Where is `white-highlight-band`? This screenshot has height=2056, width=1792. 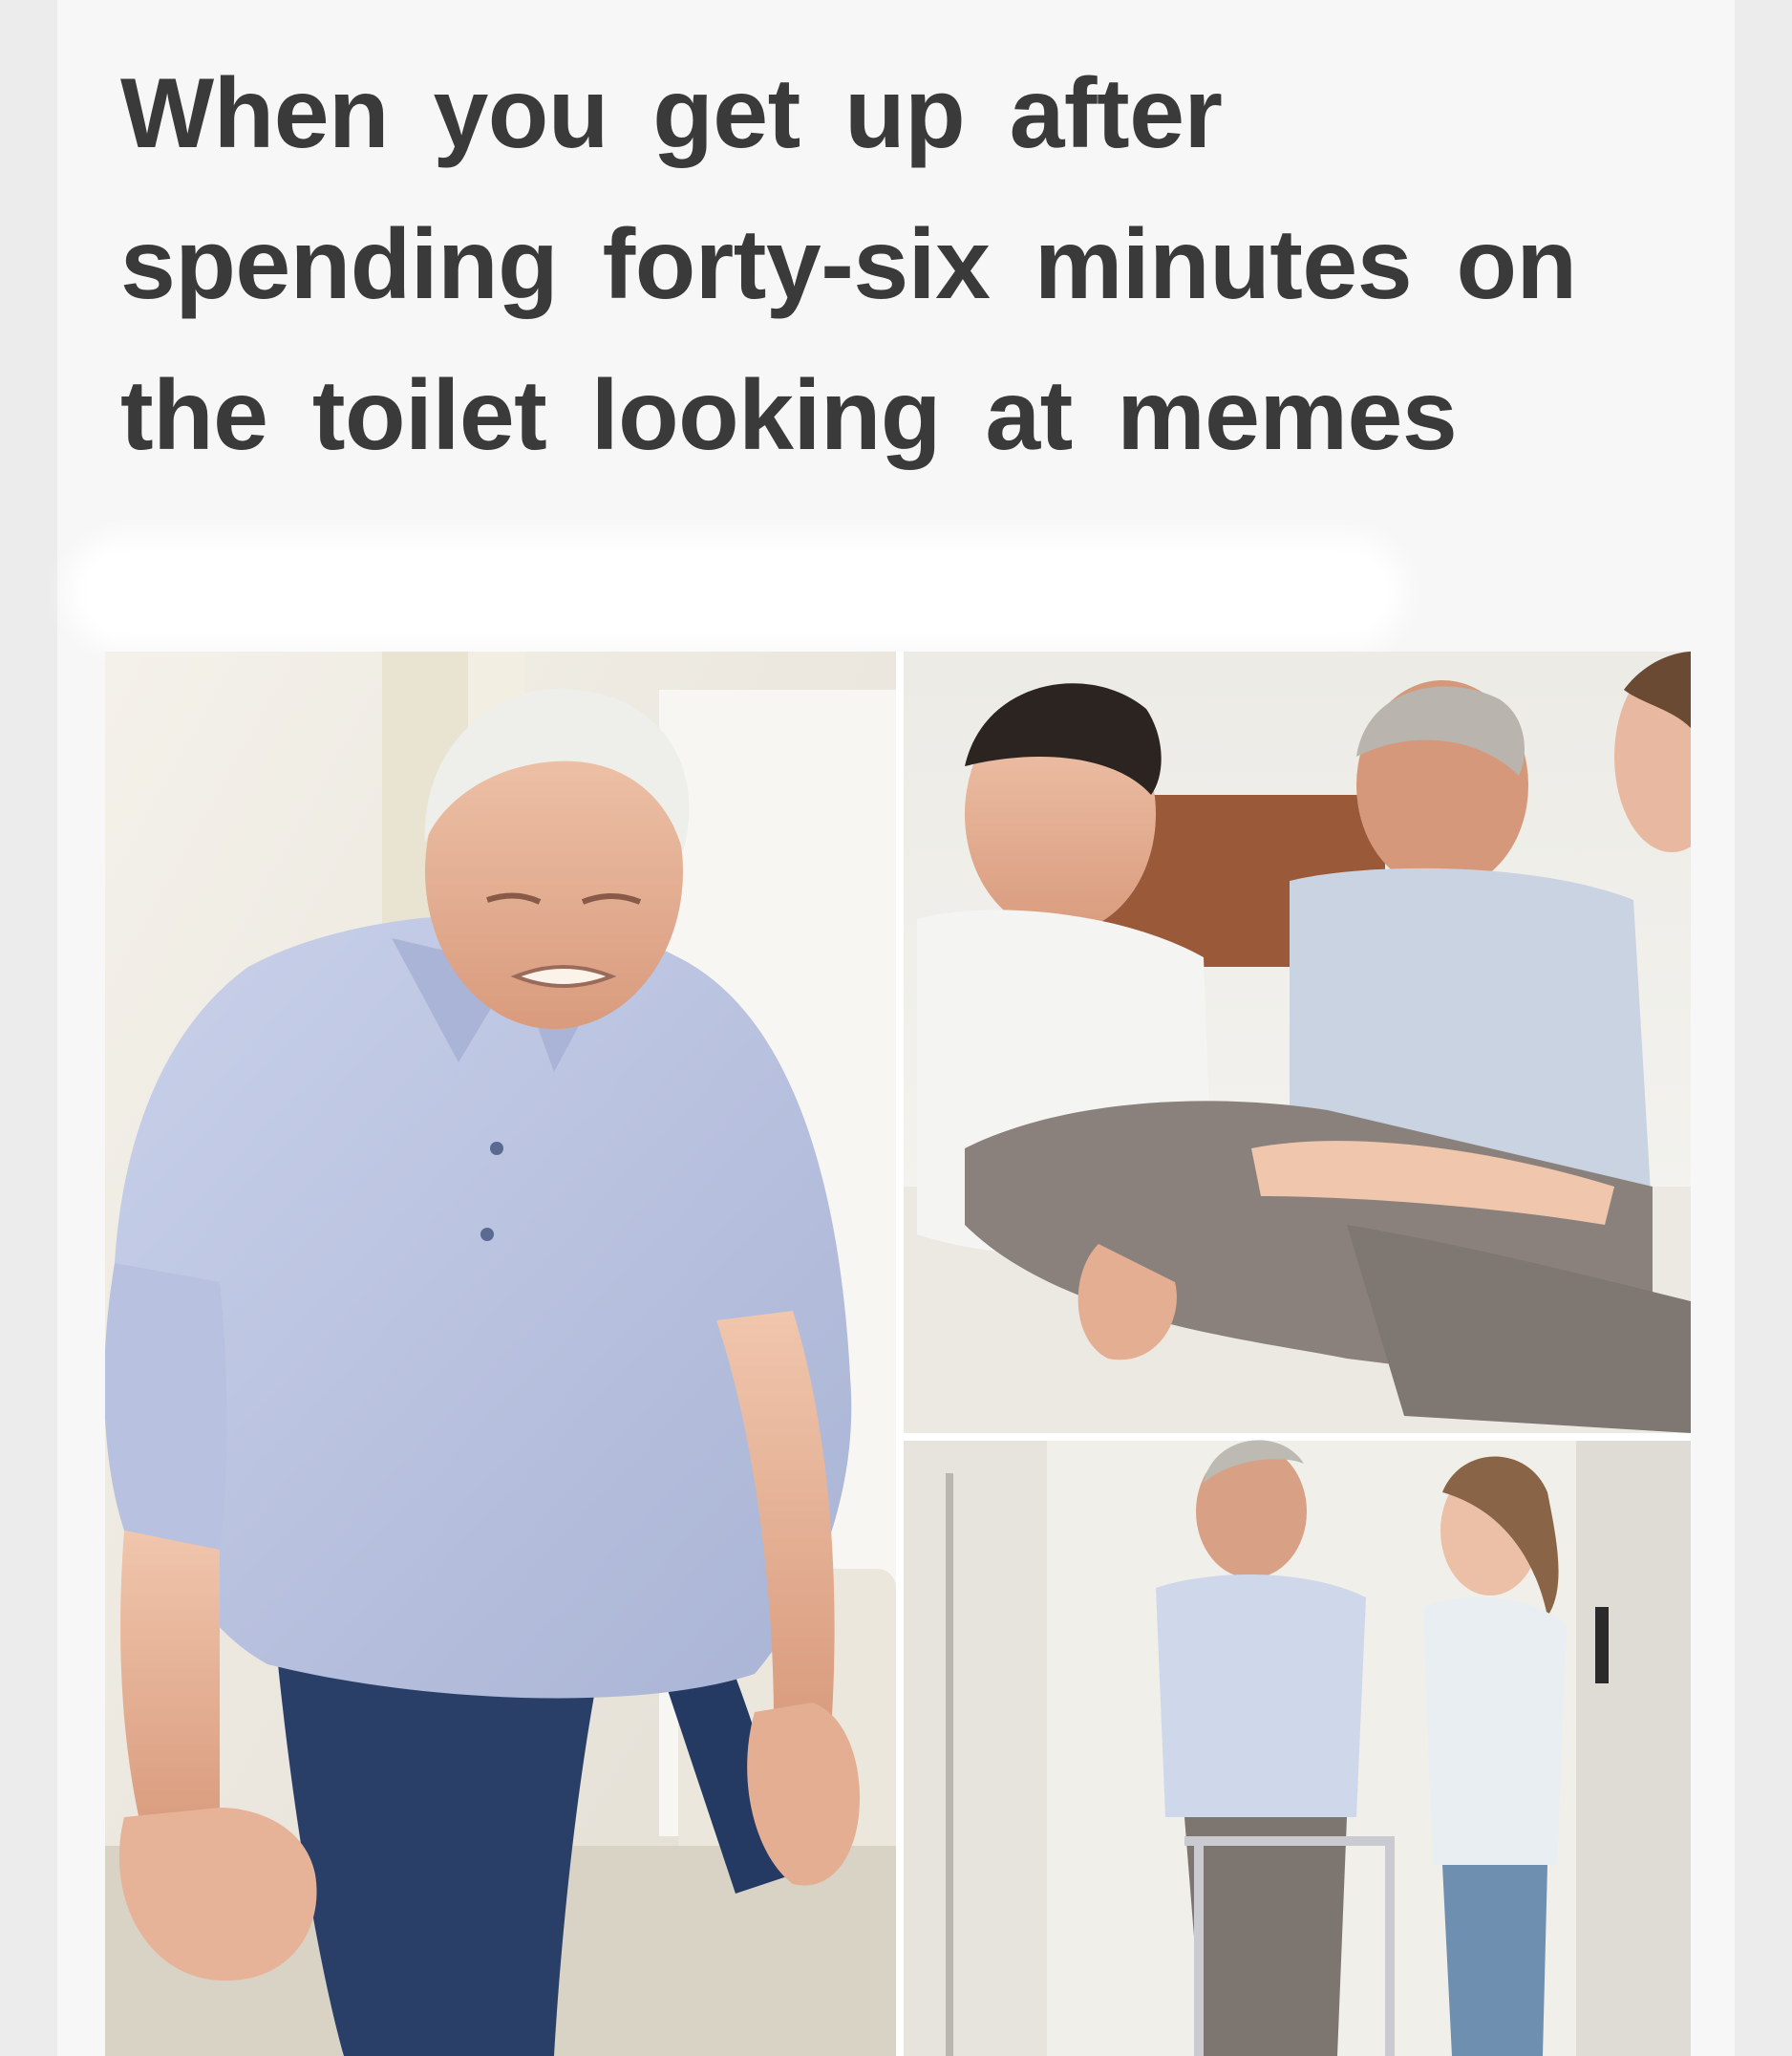
white-highlight-band is located at coordinates (735, 592).